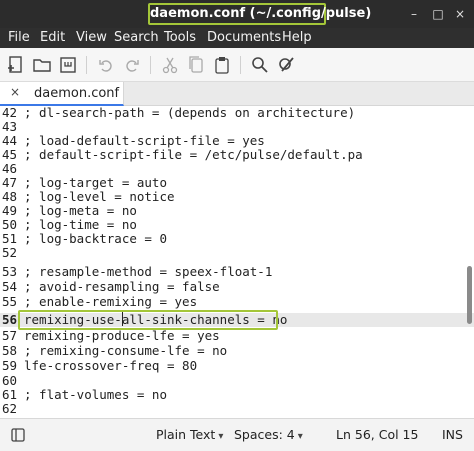  What do you see at coordinates (122, 319) in the screenshot?
I see `text-caret` at bounding box center [122, 319].